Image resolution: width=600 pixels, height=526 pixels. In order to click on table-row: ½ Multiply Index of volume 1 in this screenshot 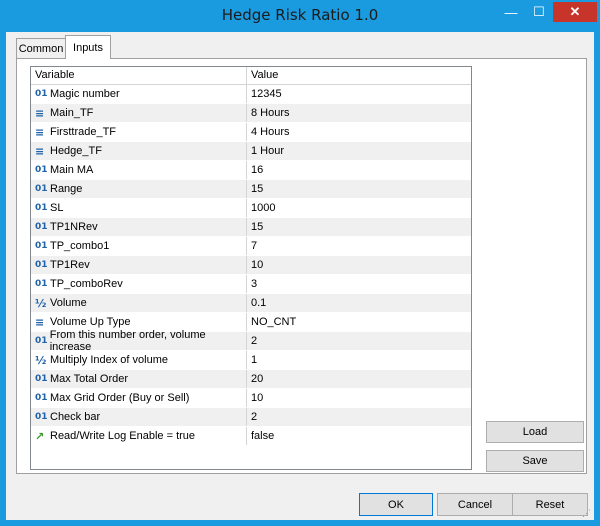, I will do `click(251, 360)`.